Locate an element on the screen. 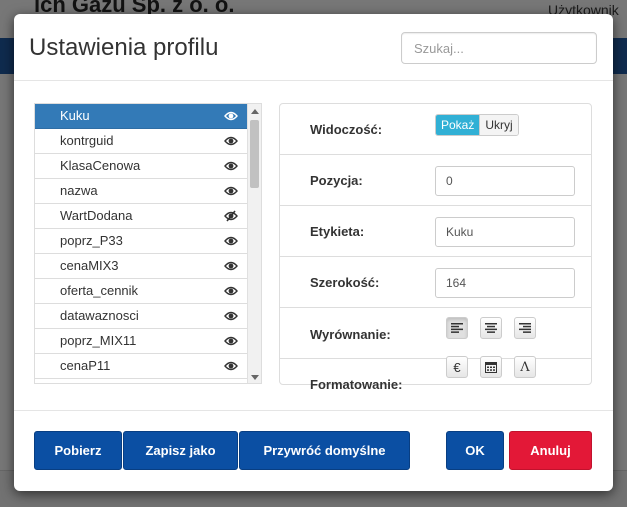 The width and height of the screenshot is (627, 507). field-list-item-label: poprz_P33 is located at coordinates (91, 240).